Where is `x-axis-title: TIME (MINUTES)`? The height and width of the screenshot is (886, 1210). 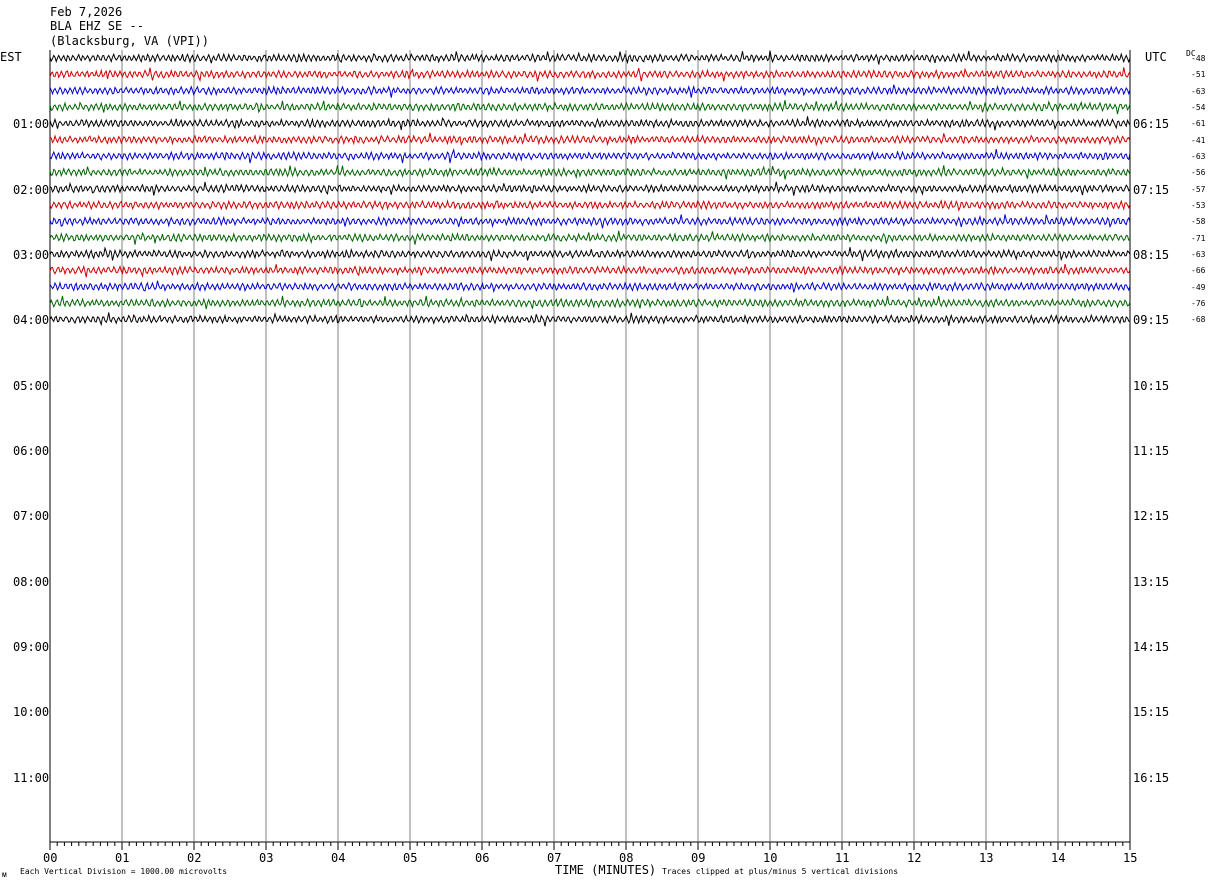
x-axis-title: TIME (MINUTES) is located at coordinates (606, 870).